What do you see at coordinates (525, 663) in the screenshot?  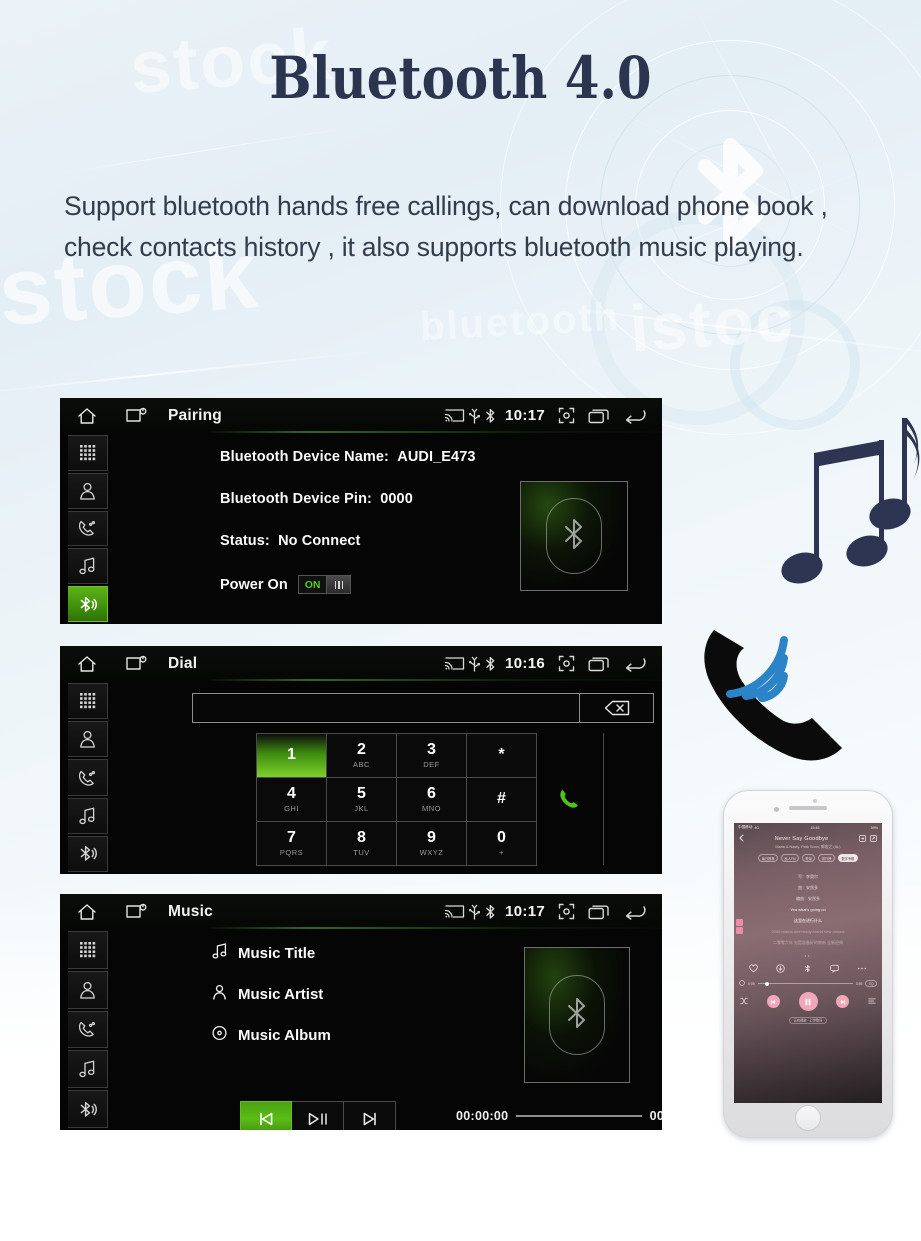 I see `statusbar-time: 10:16` at bounding box center [525, 663].